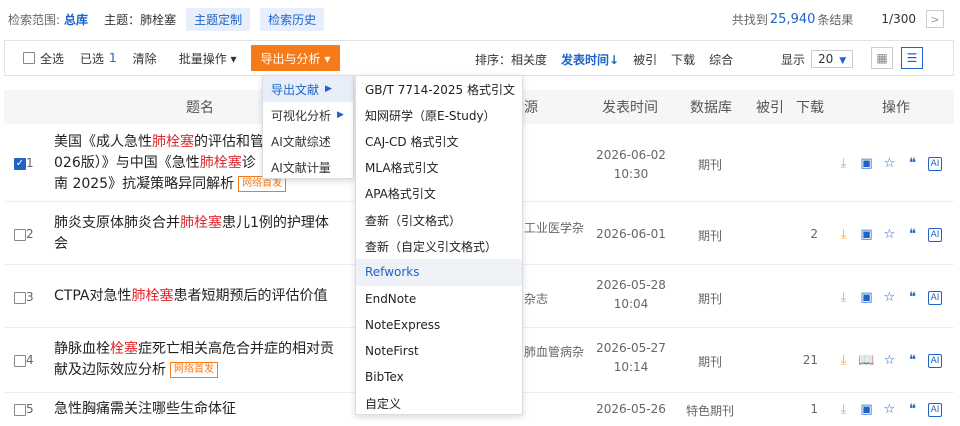  Describe the element at coordinates (439, 351) in the screenshot. I see `format-notefirst: NoteFirst` at that location.